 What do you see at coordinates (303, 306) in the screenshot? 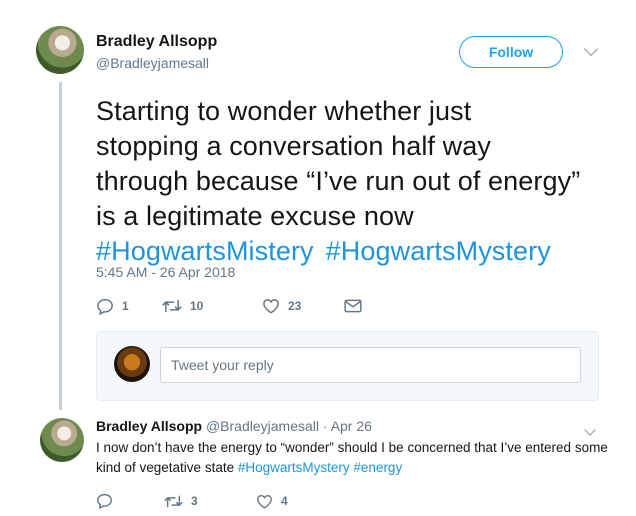
I see `like-action: 23` at bounding box center [303, 306].